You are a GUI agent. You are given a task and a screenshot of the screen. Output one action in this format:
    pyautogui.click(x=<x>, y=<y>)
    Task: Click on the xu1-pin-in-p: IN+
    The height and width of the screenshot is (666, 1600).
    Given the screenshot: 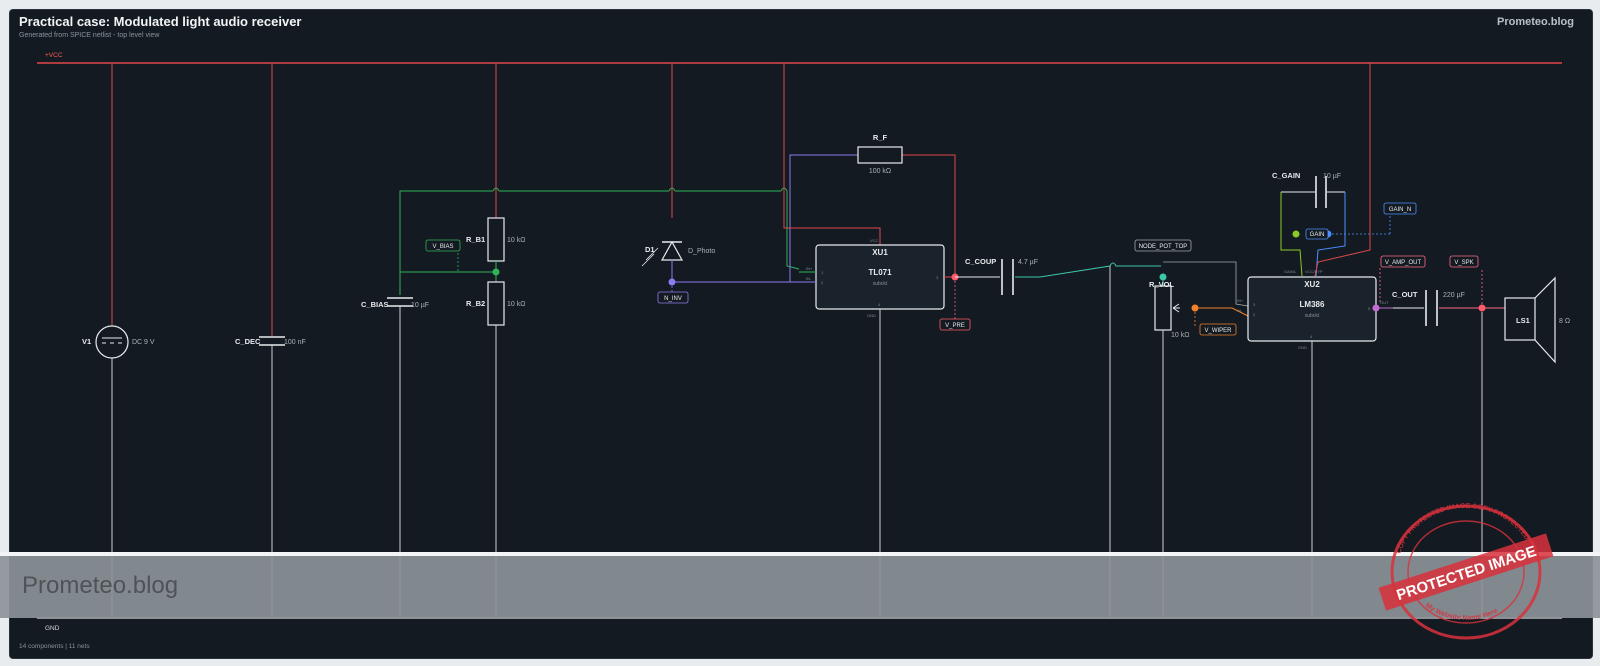 What is the action you would take?
    pyautogui.click(x=809, y=268)
    